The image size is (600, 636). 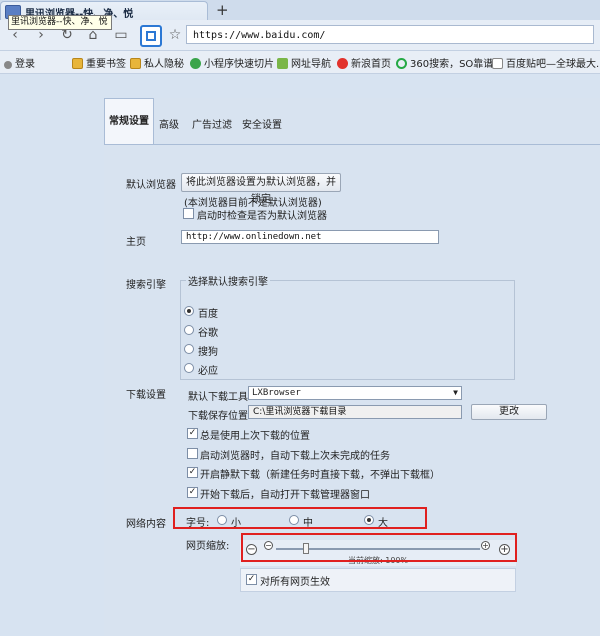 What do you see at coordinates (189, 311) in the screenshot?
I see `radio-baidu` at bounding box center [189, 311].